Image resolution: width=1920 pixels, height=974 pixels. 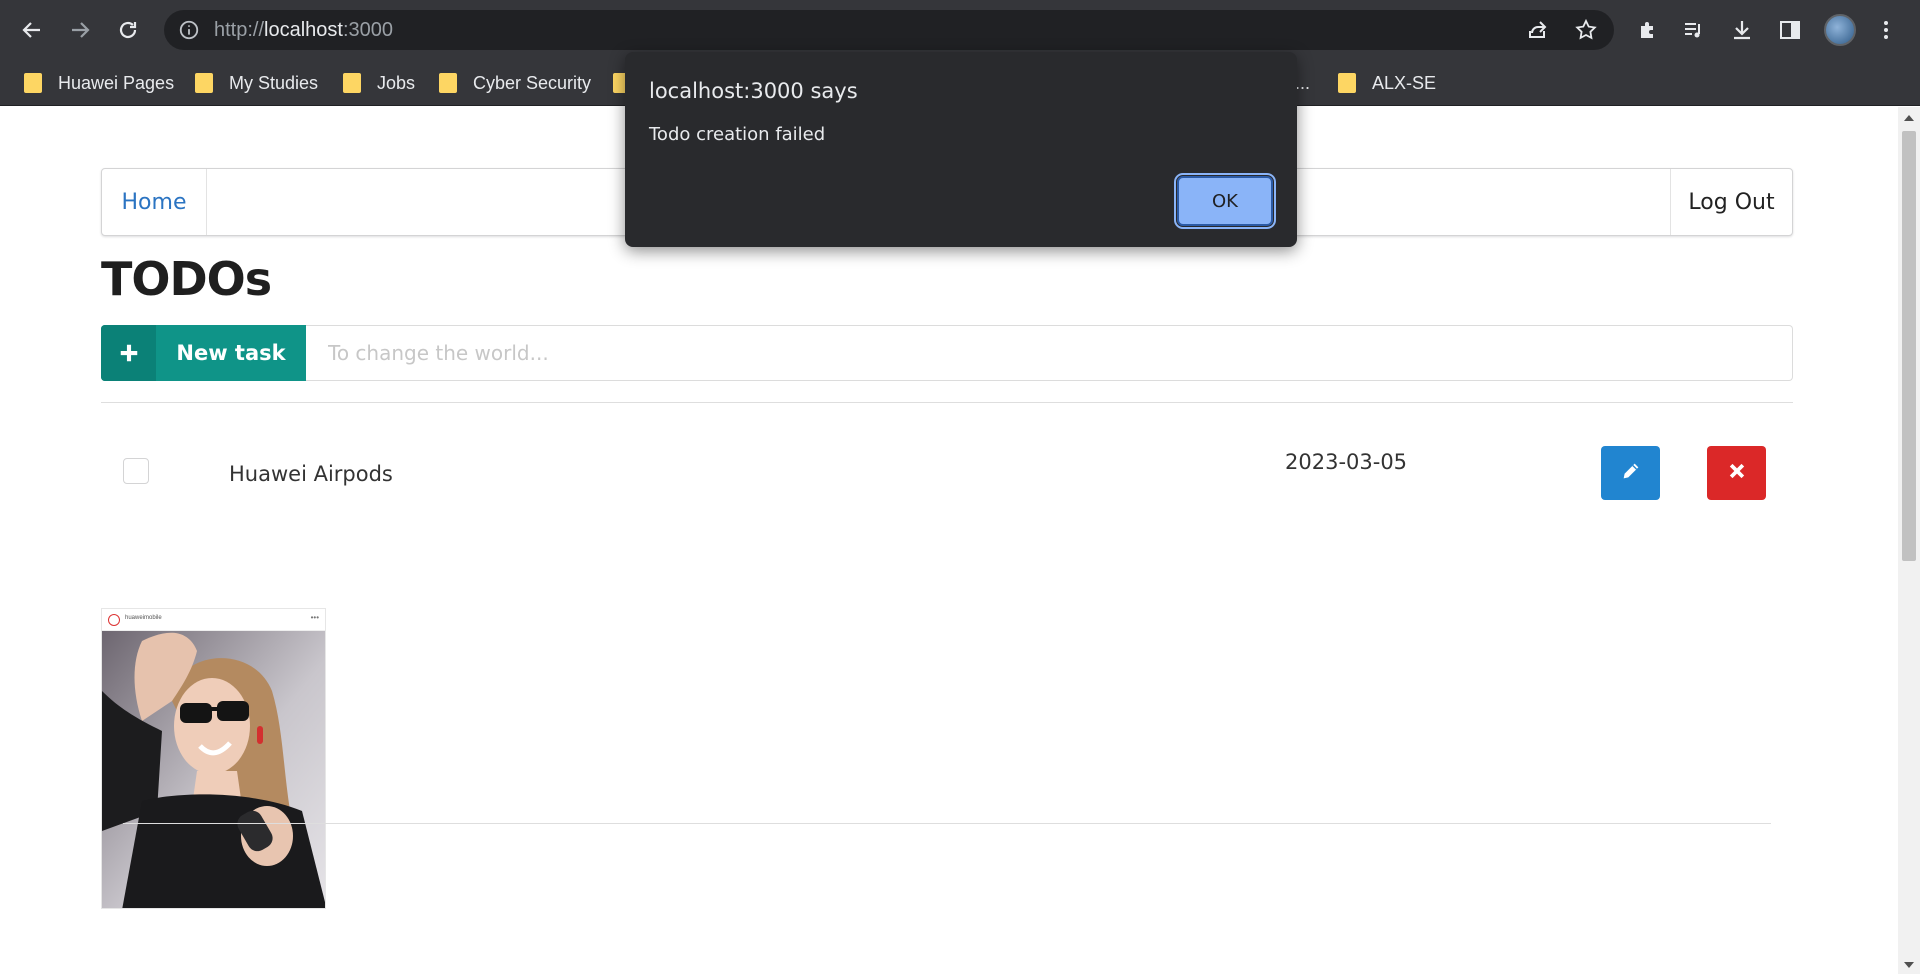 I want to click on plus-icon, so click(x=128, y=353).